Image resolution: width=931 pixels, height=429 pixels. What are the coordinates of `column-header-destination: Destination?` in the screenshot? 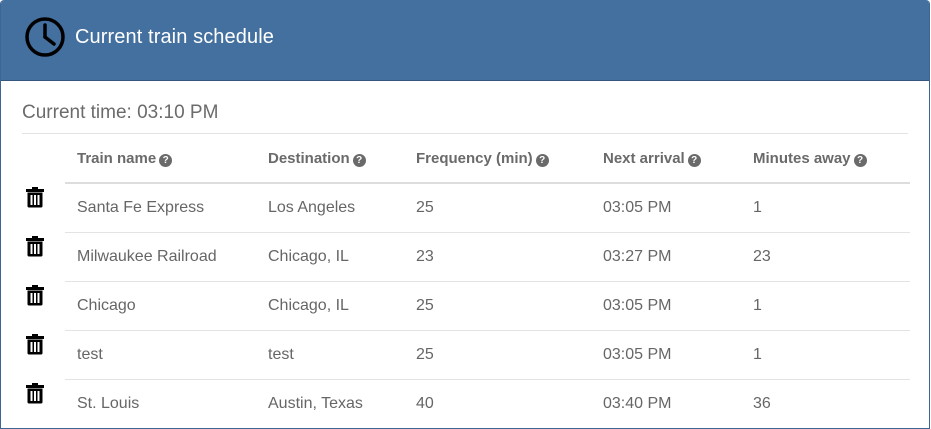 It's located at (330, 159).